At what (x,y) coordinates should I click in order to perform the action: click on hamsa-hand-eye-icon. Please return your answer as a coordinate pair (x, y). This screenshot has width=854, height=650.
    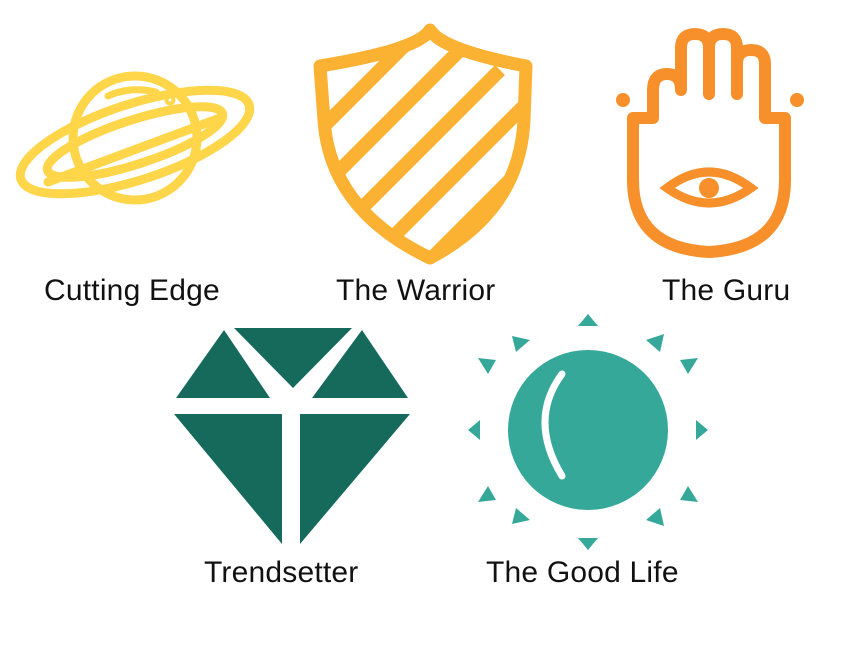
    Looking at the image, I should click on (710, 143).